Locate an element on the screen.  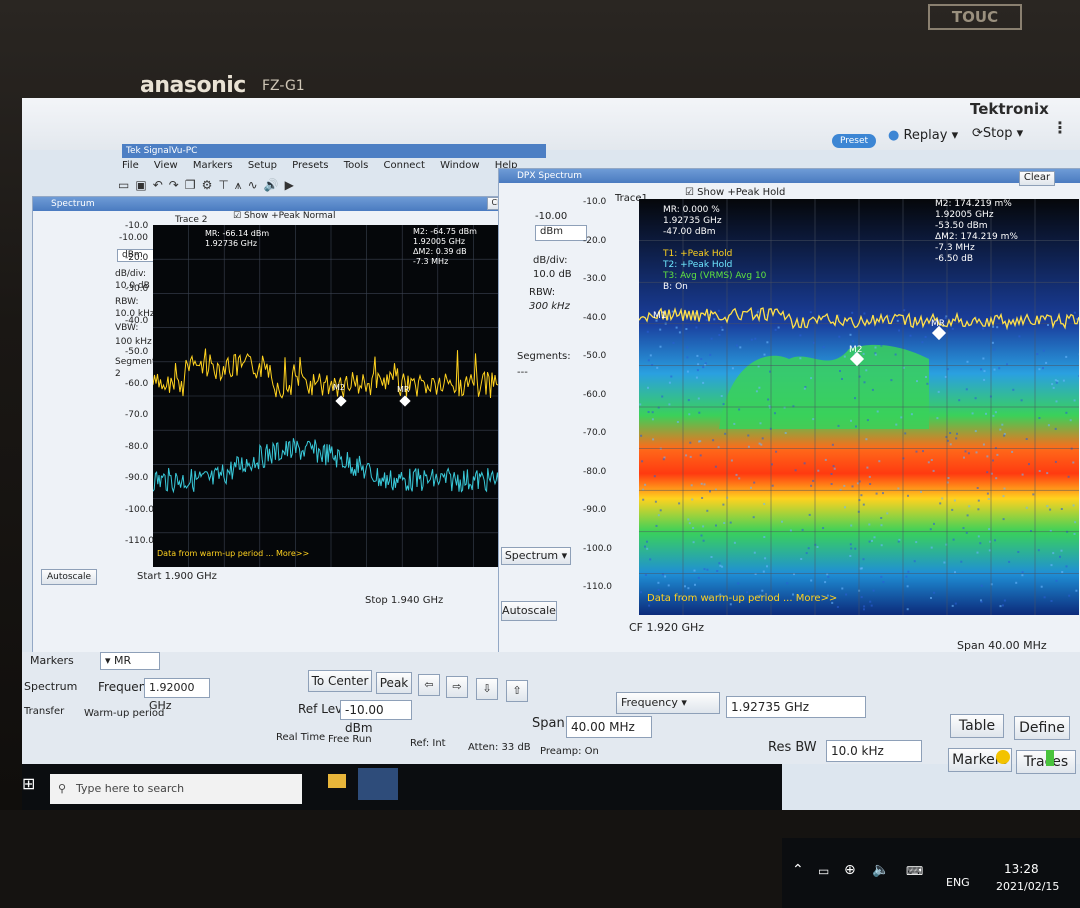
peak-icon: ⩚ is located at coordinates (241, 185).